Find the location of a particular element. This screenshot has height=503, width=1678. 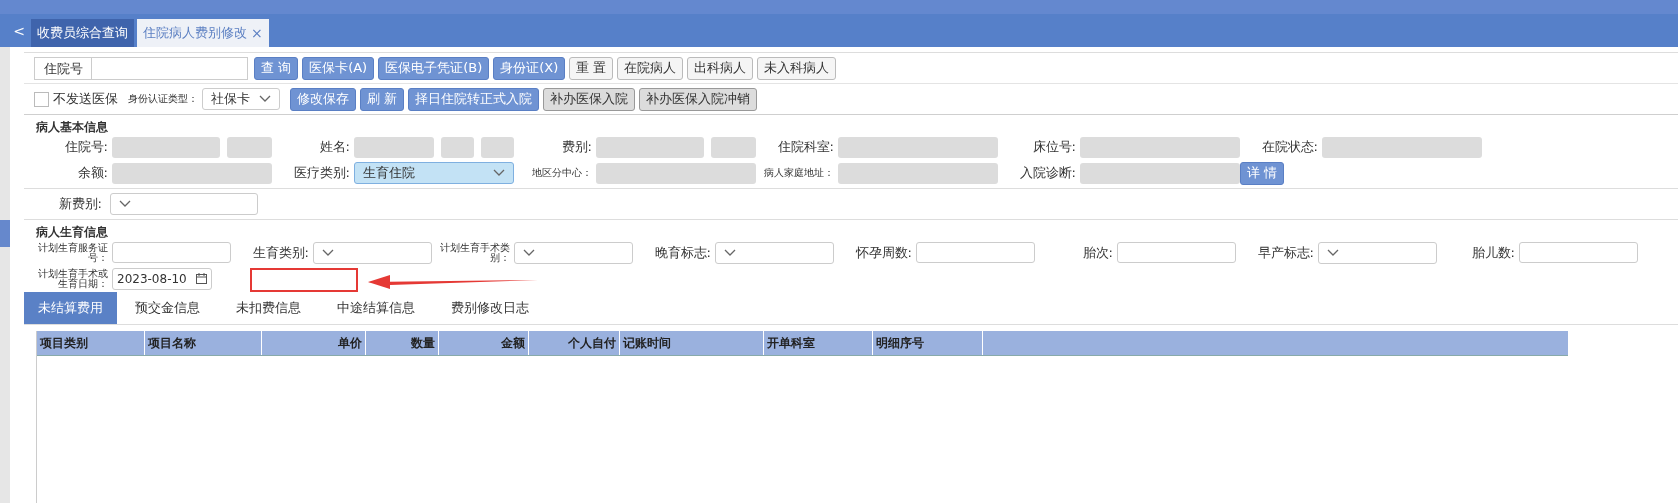

search-field is located at coordinates (169, 68).